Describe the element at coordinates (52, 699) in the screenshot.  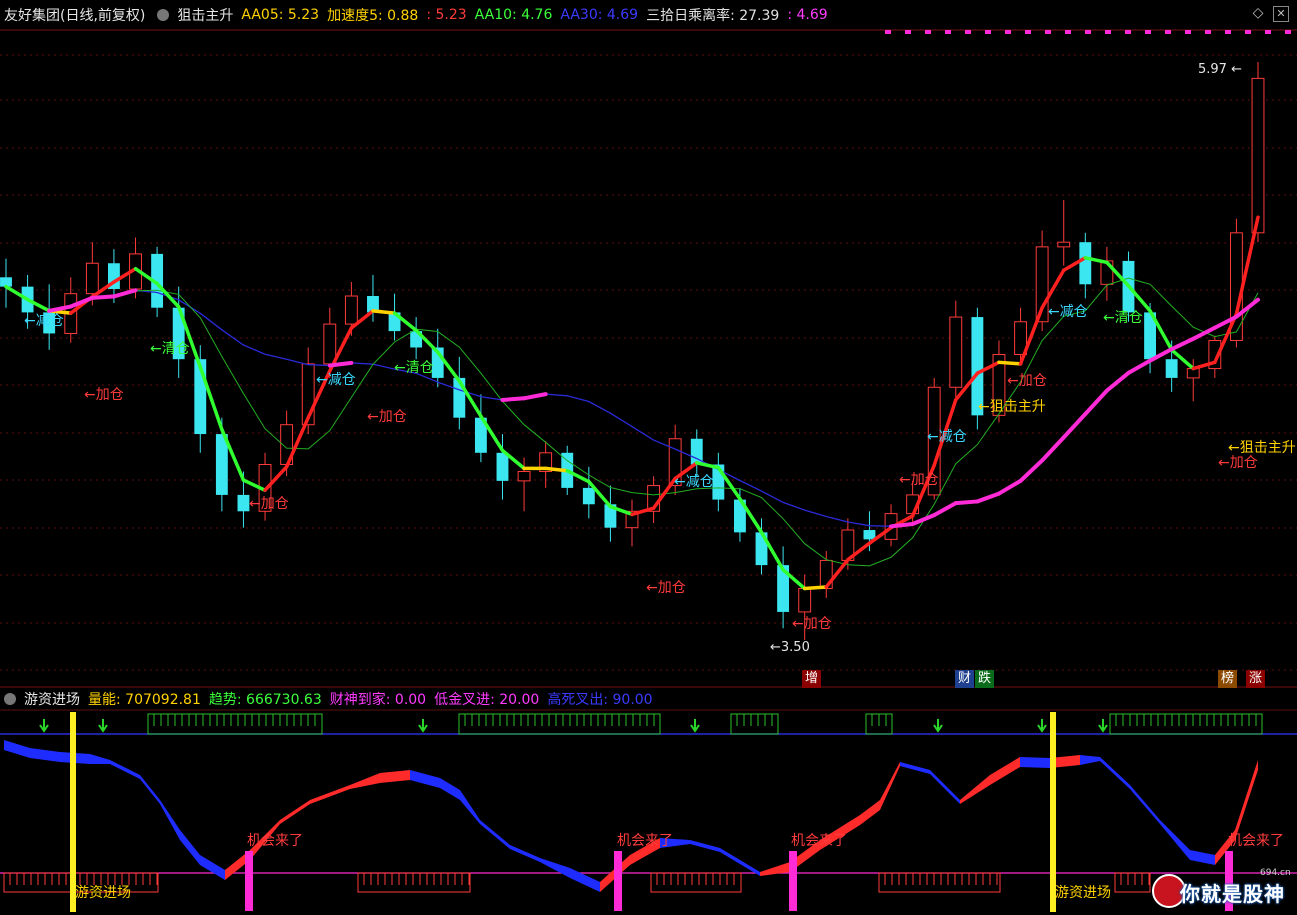
I see `sub-indicator-title: 游资进场` at that location.